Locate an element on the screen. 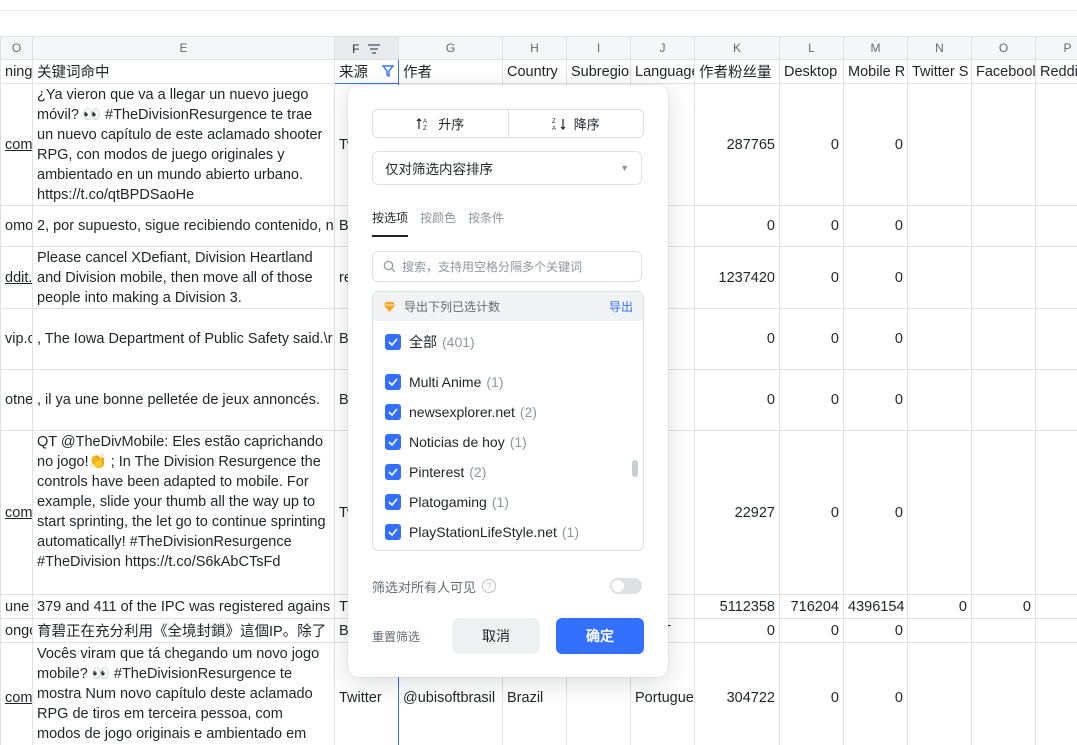 Image resolution: width=1077 pixels, height=745 pixels. col-letter: M is located at coordinates (875, 48).